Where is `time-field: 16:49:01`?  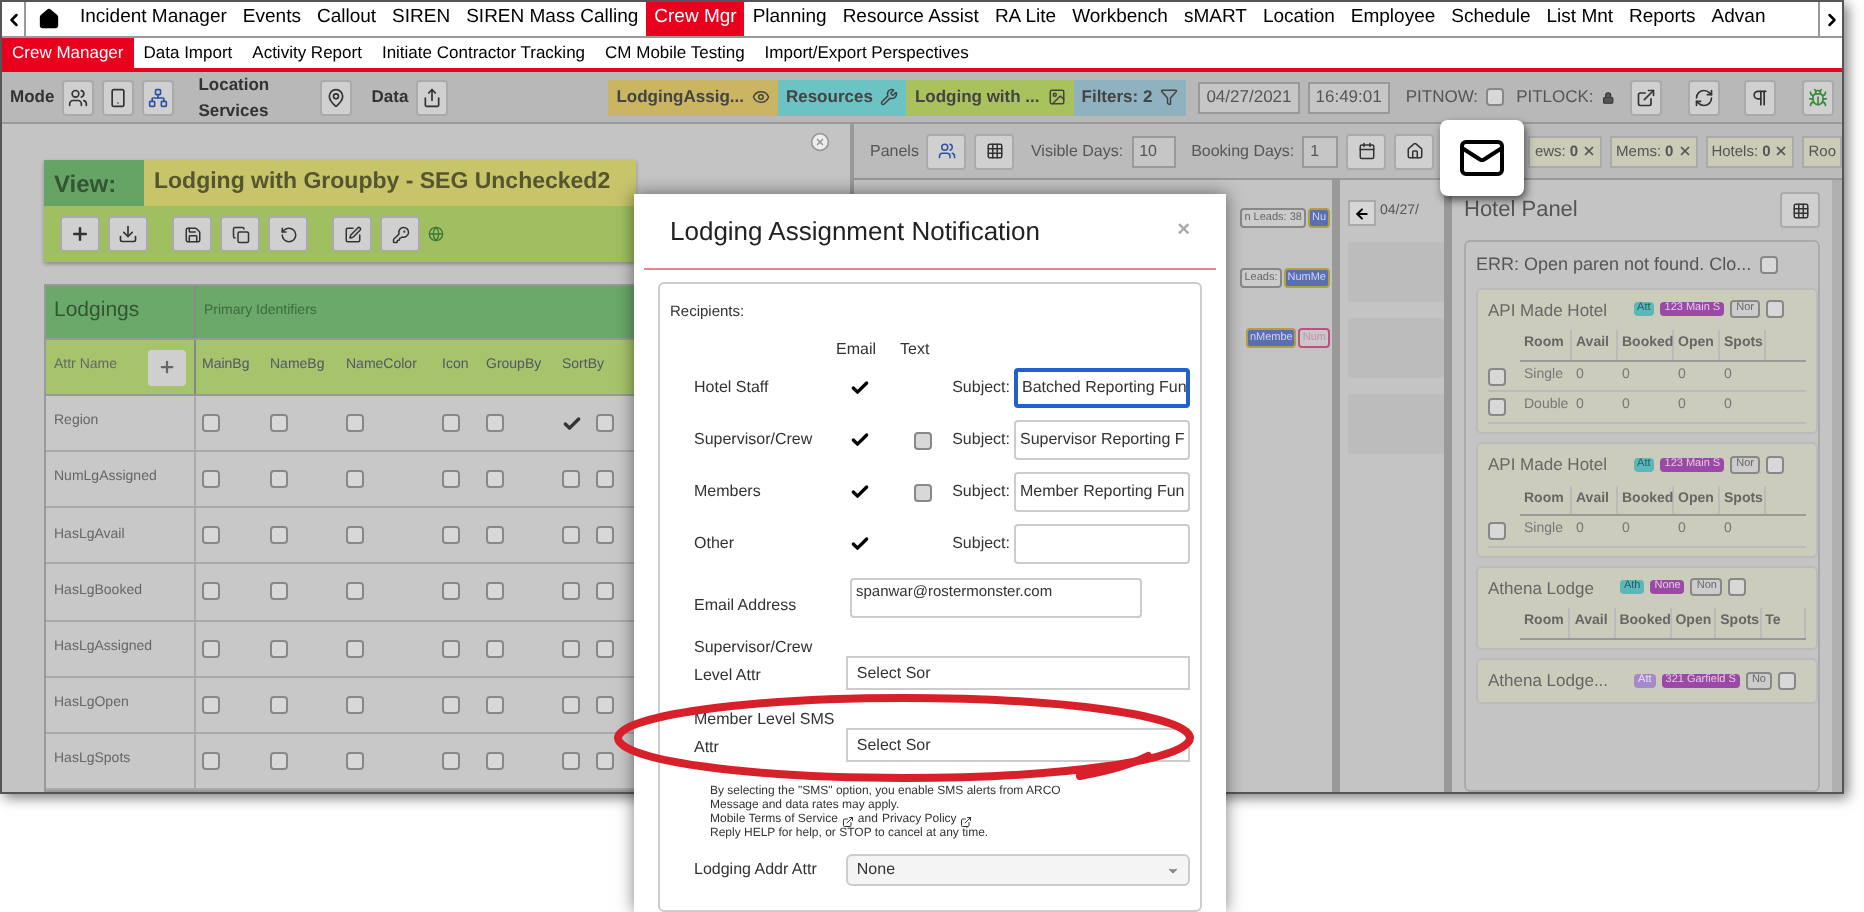 time-field: 16:49:01 is located at coordinates (1348, 97).